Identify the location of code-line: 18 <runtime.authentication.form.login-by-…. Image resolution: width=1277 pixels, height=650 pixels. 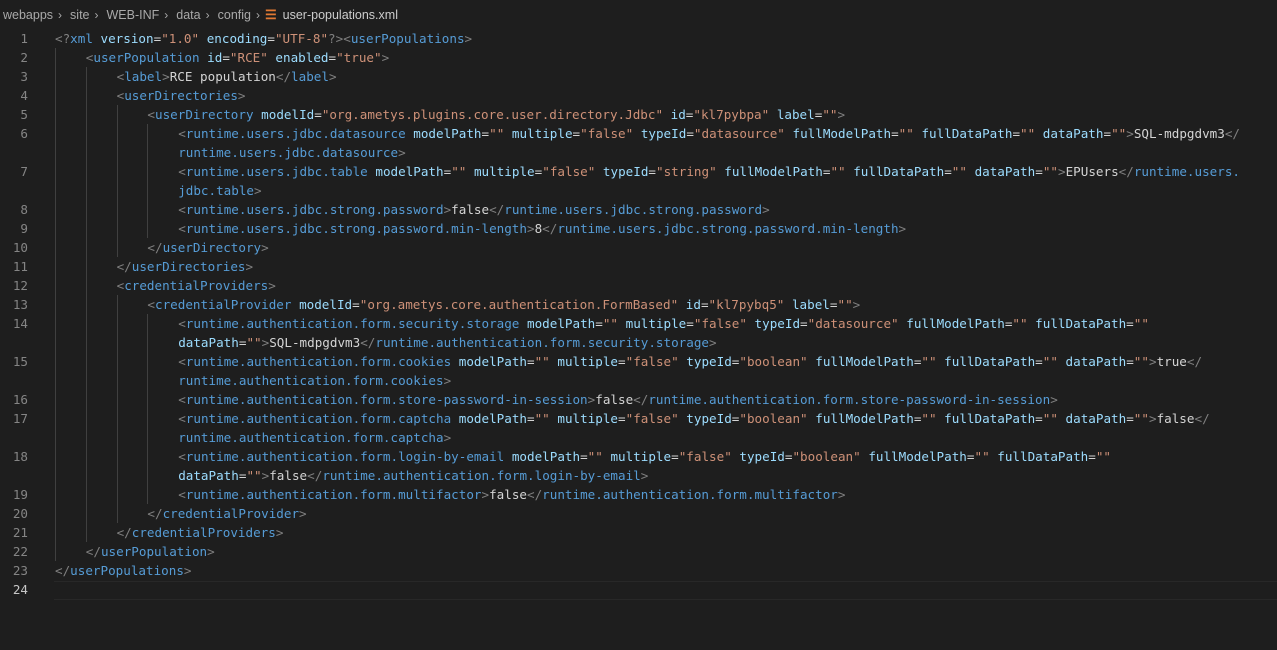
(638, 456).